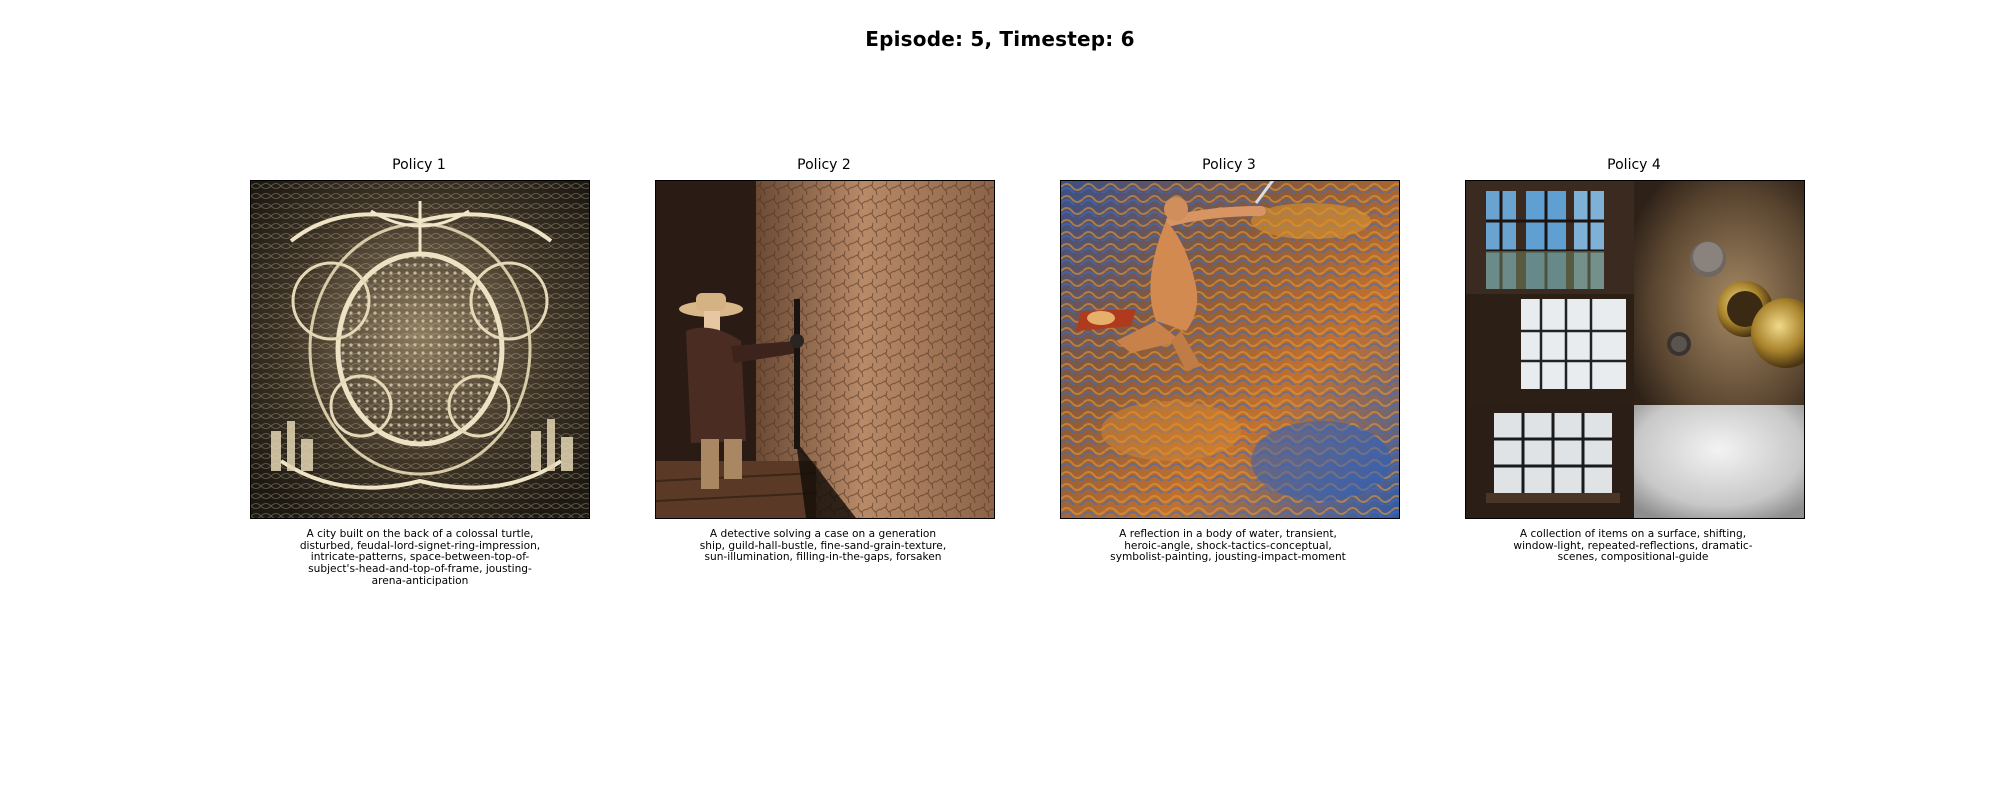  Describe the element at coordinates (1230, 349) in the screenshot. I see `policy-3-image` at that location.